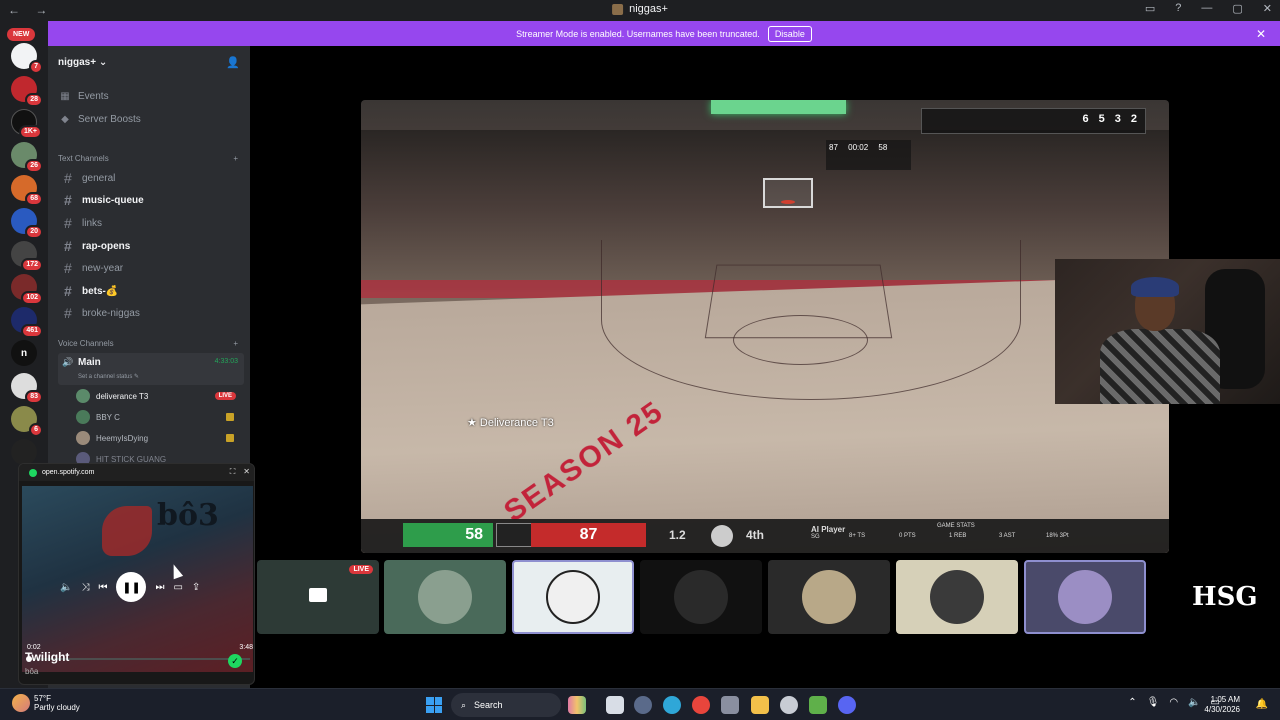  Describe the element at coordinates (640, 10) in the screenshot. I see `title-bar: ← → niggas+ ▭ ? — ▢ ✕` at that location.